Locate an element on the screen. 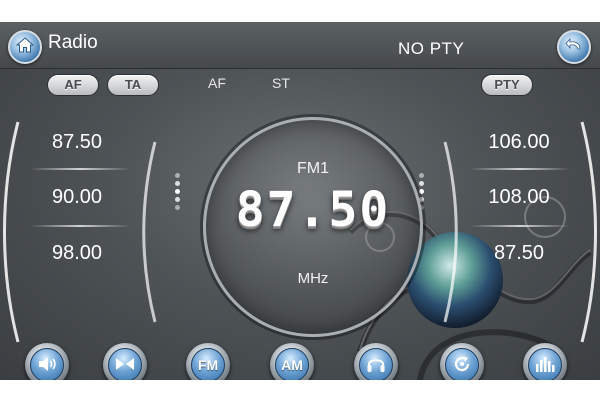 The height and width of the screenshot is (400, 600). refresh-icon is located at coordinates (462, 365).